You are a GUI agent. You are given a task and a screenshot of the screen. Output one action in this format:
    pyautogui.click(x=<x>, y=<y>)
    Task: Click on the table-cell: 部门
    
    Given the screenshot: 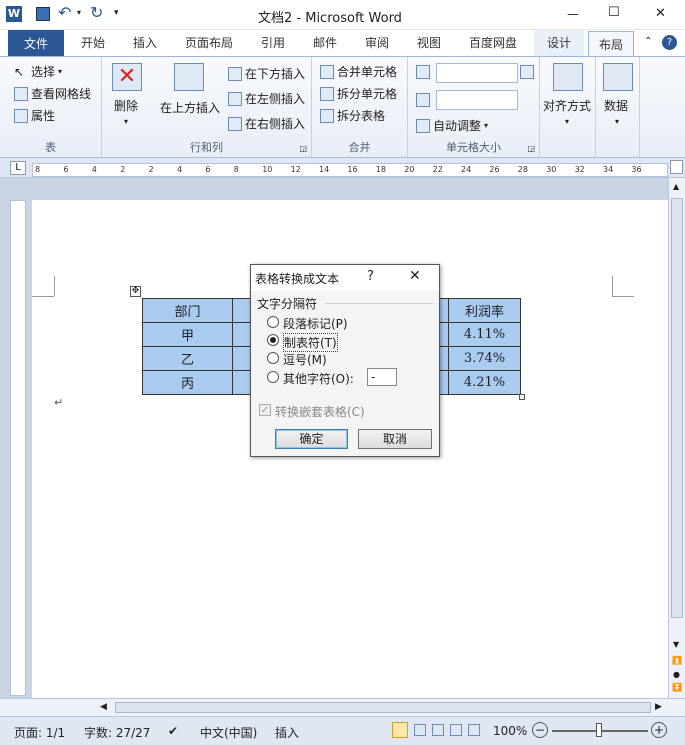 What is the action you would take?
    pyautogui.click(x=187, y=310)
    